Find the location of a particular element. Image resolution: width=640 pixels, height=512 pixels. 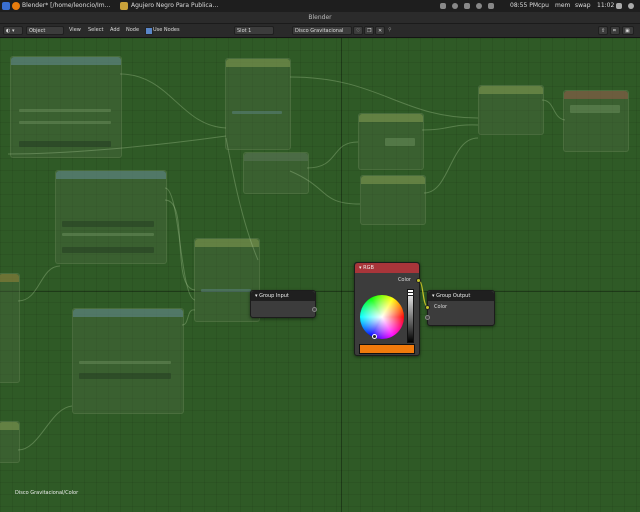

rgb-node-header: ▾ RGB is located at coordinates (387, 268).